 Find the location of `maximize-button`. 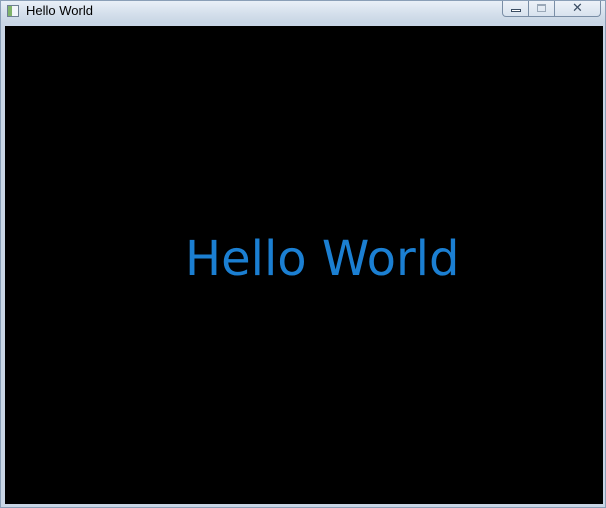

maximize-button is located at coordinates (542, 9).